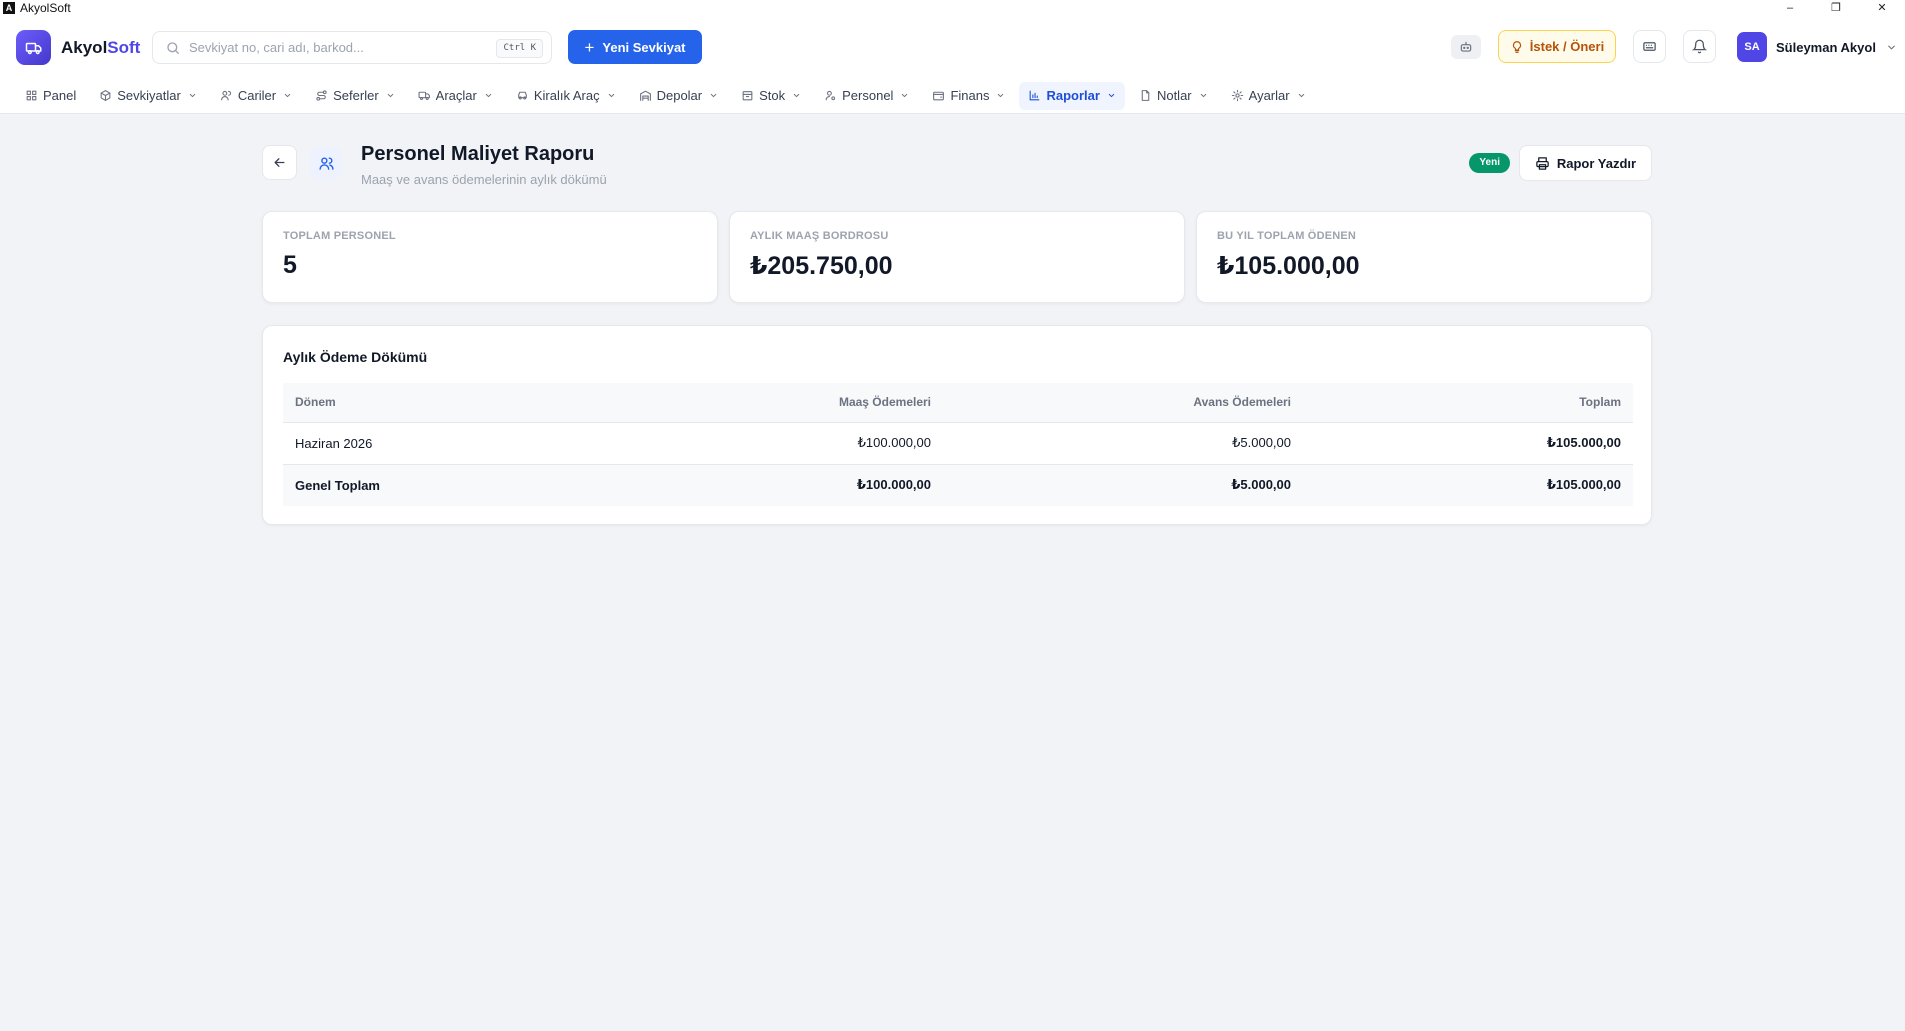 This screenshot has width=1905, height=1031. I want to click on column-header-period: Dönem, so click(433, 403).